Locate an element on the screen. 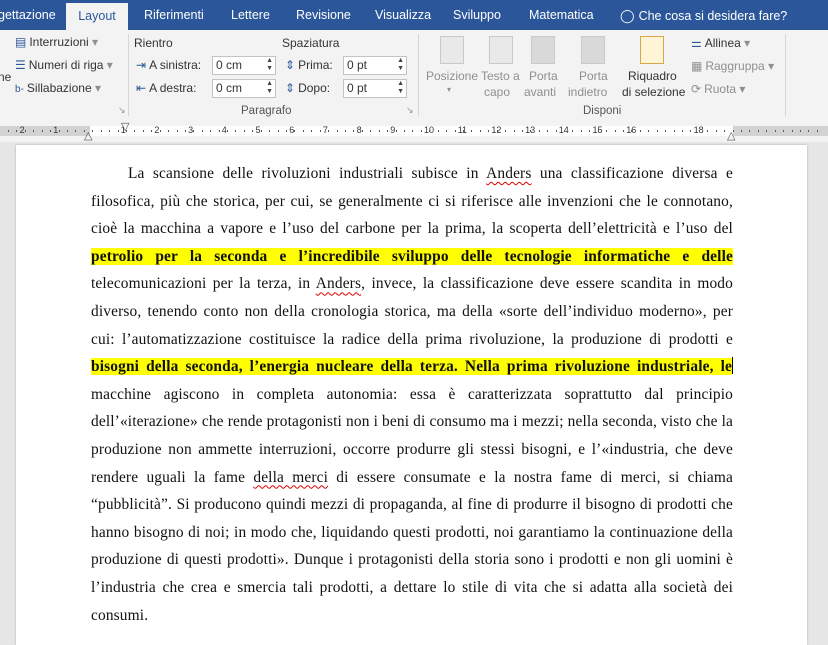 The image size is (828, 645). spellcheck-flagged-word: della merci is located at coordinates (291, 477).